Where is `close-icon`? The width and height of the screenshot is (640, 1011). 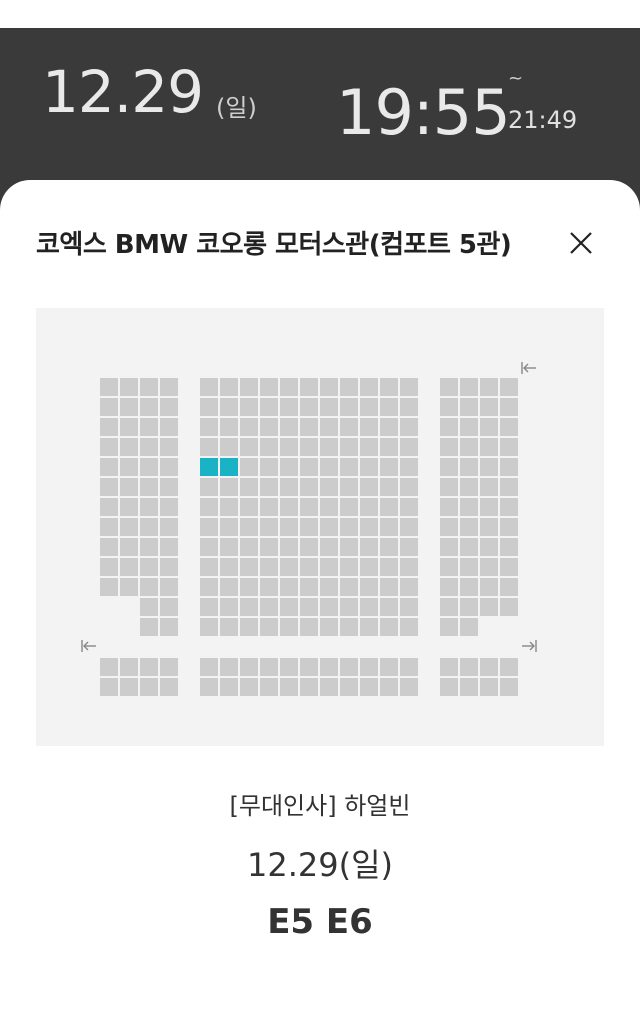
close-icon is located at coordinates (581, 243).